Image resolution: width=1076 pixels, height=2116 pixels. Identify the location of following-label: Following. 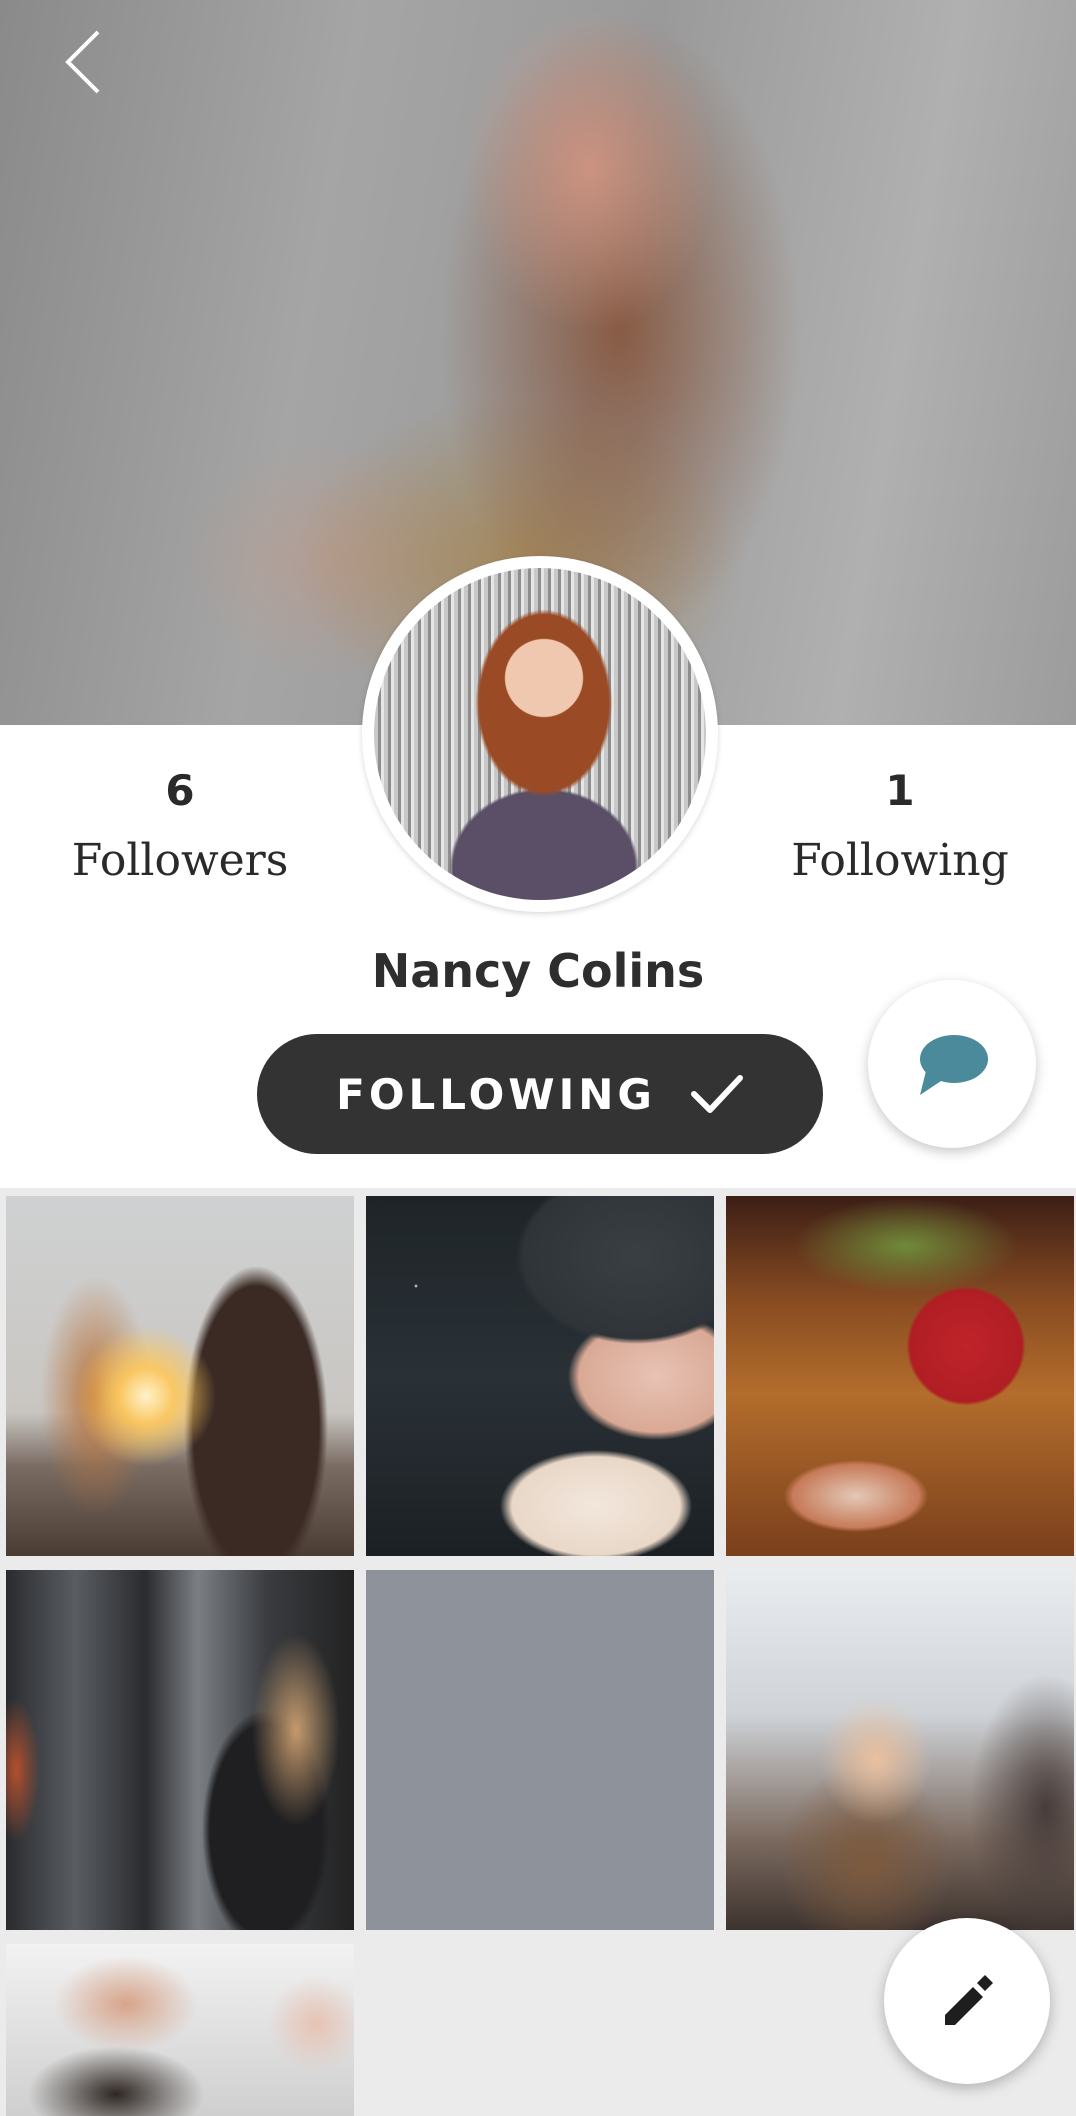
(900, 860).